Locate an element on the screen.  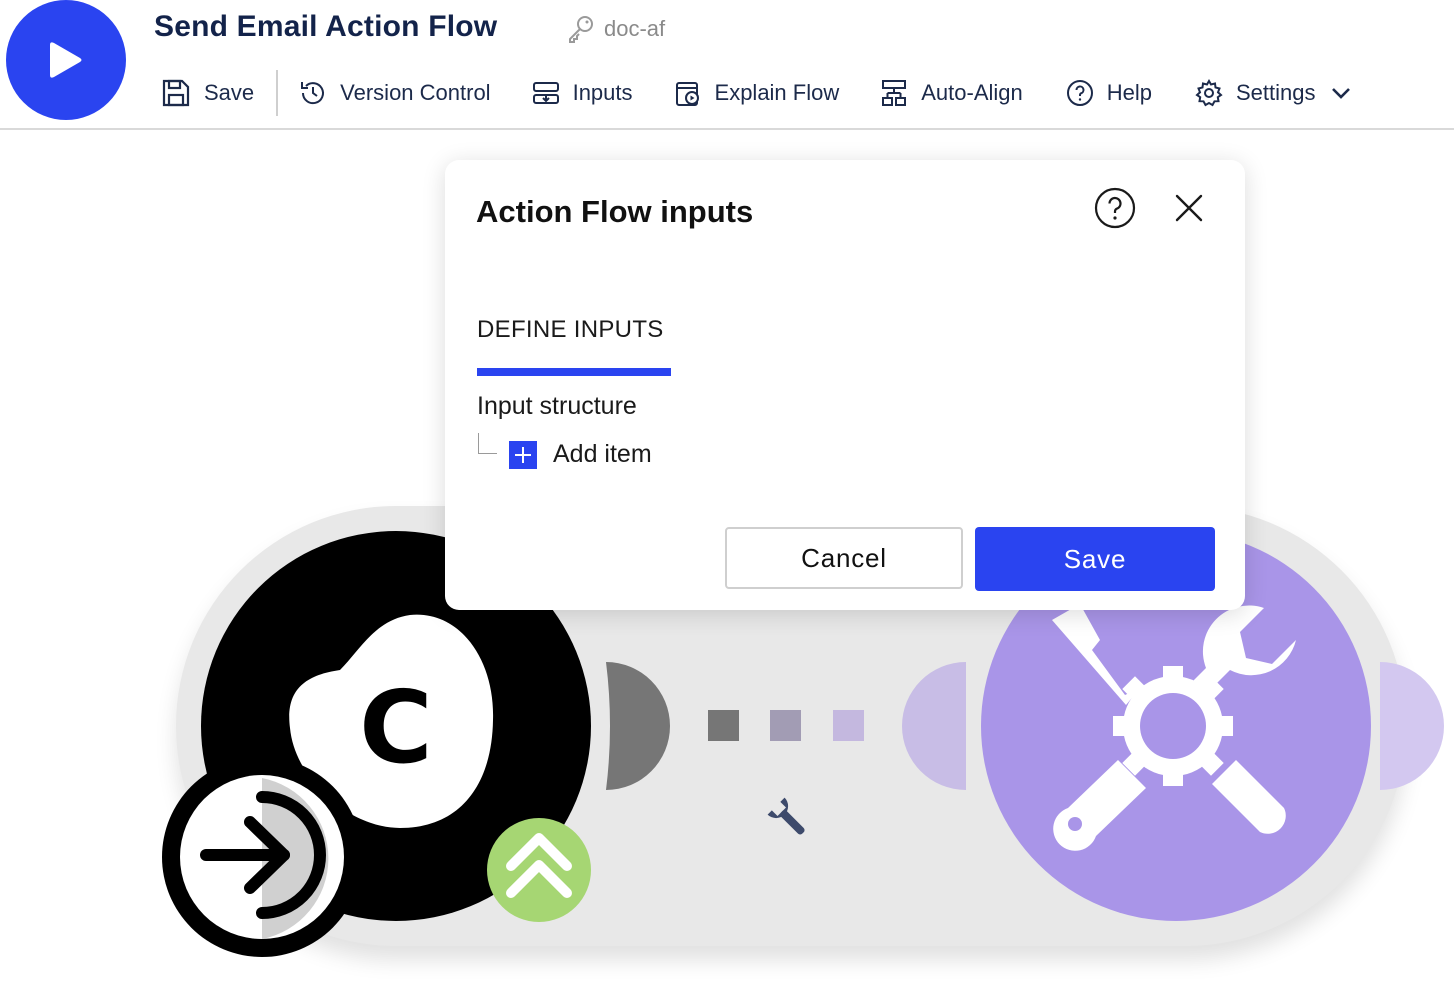
tools-output-connector is located at coordinates (1412, 726).